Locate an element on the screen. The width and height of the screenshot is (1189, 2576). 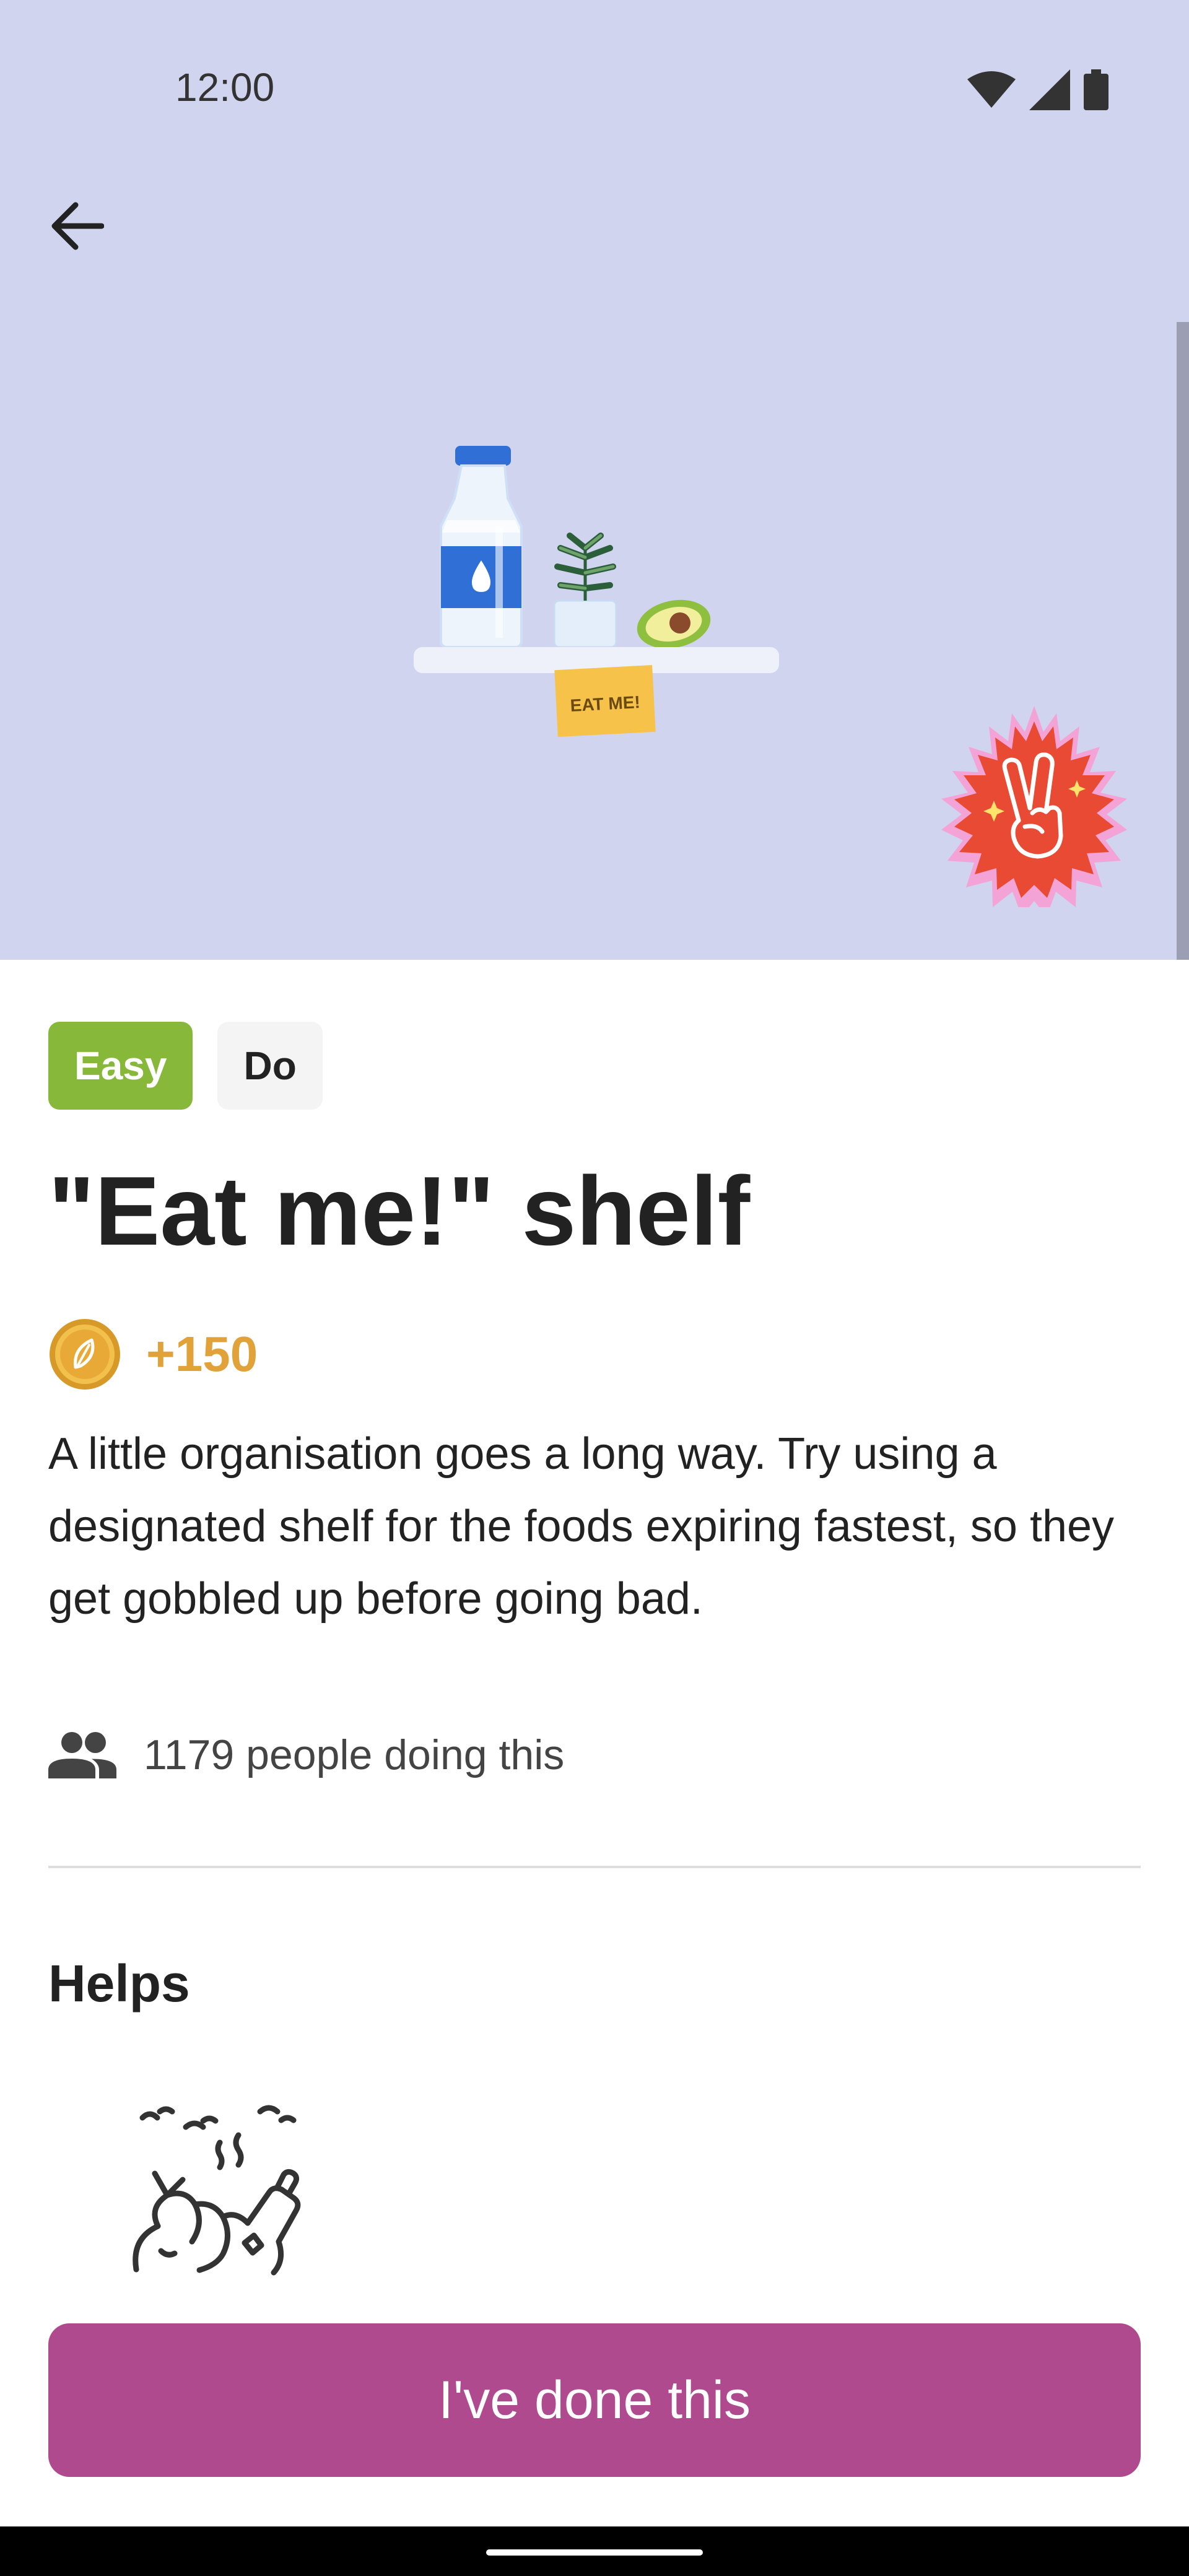
done-button: I've done this is located at coordinates (594, 2400).